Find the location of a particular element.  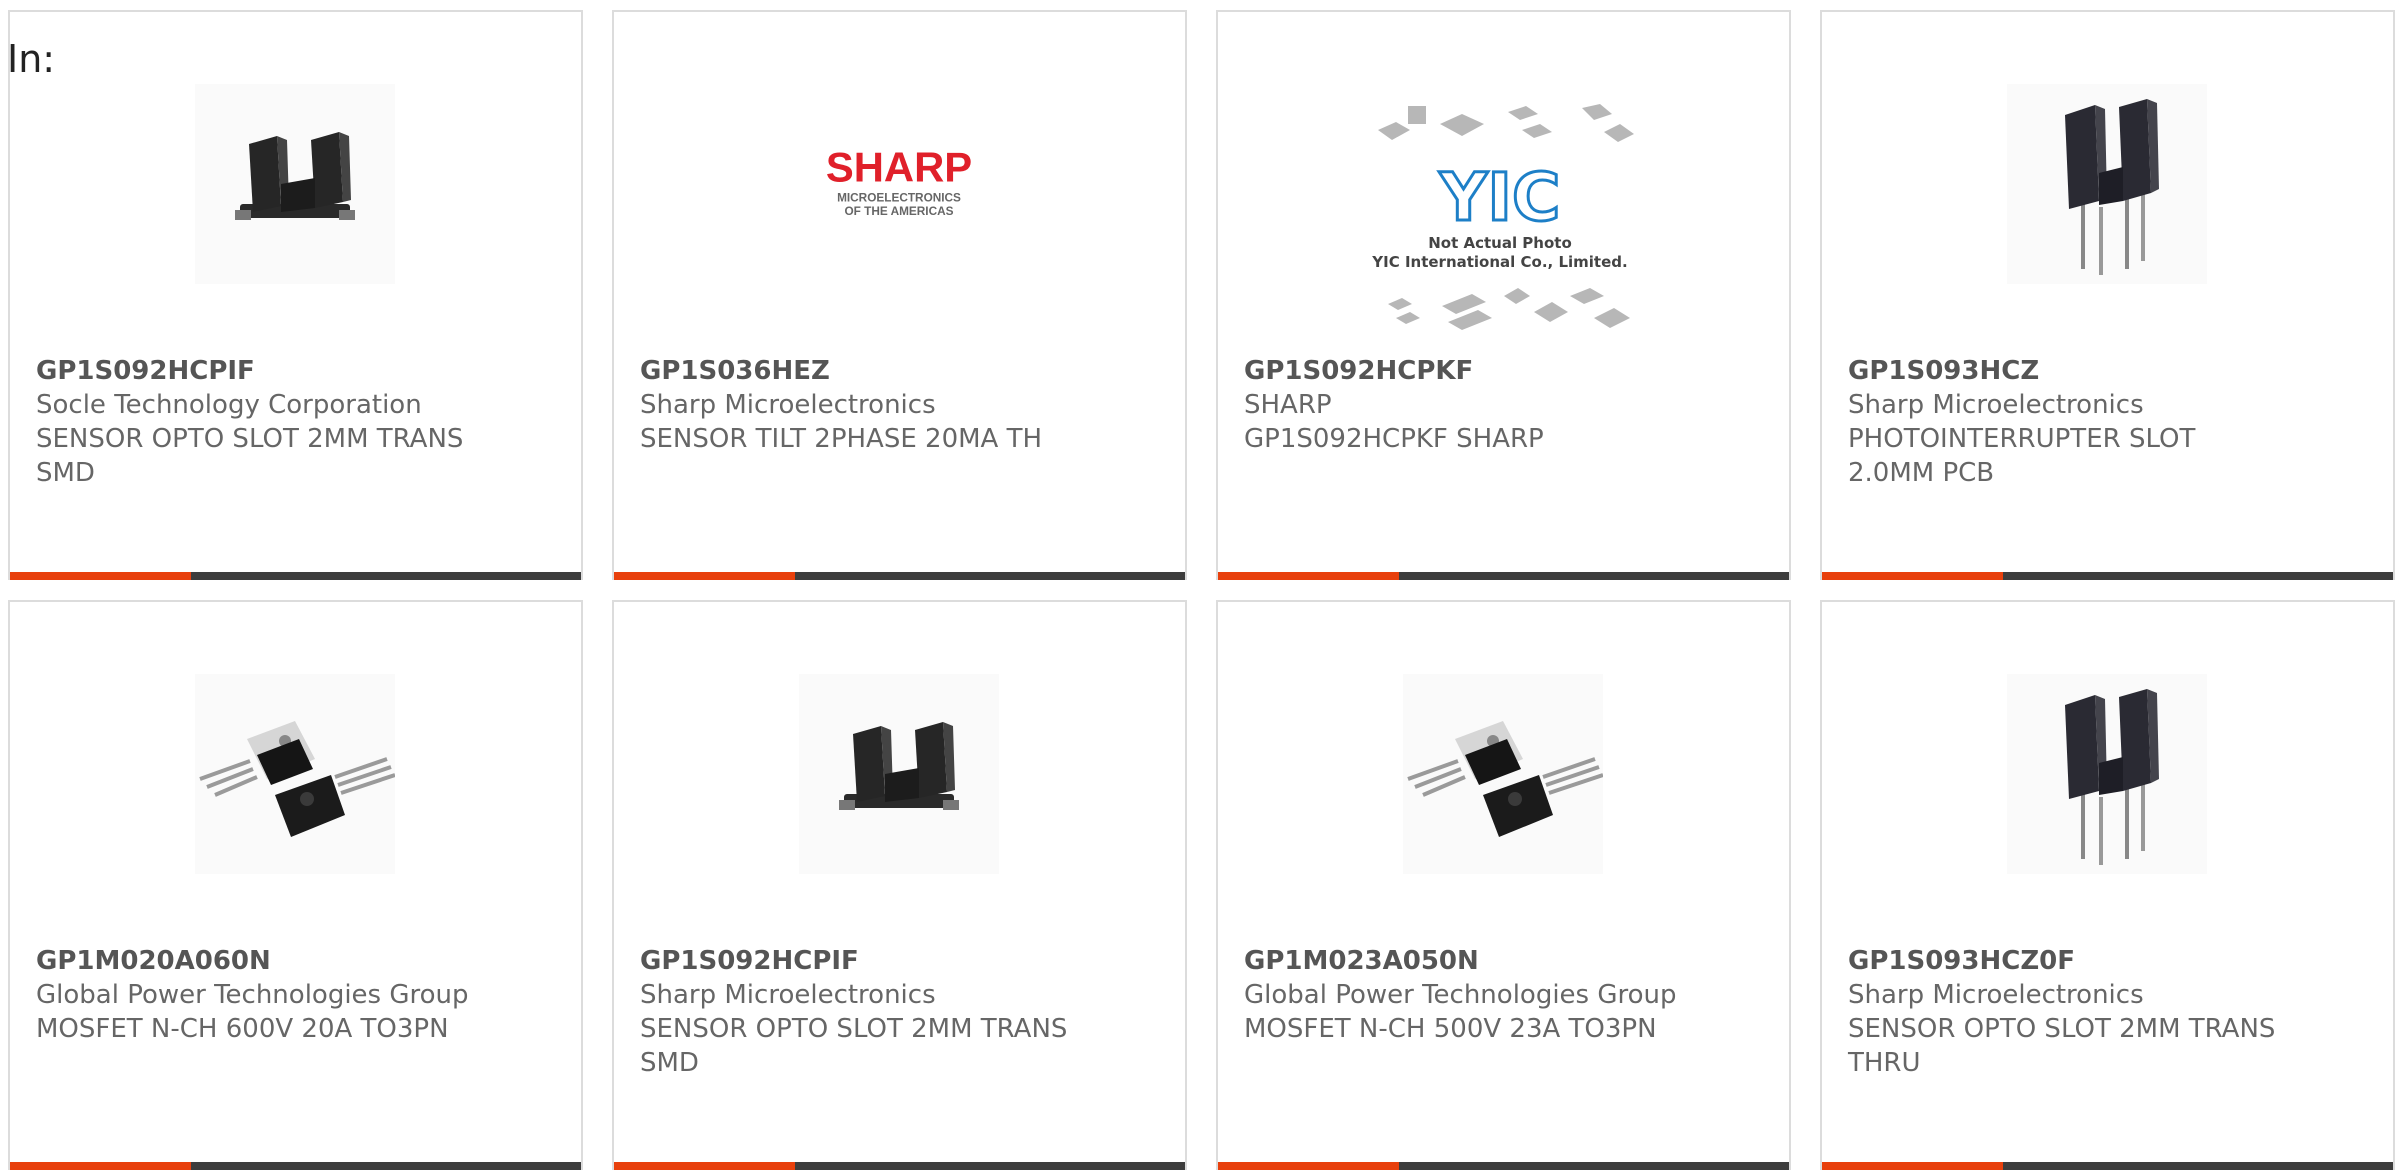

sharp-logo: SHARP MICROELECTRONICS OF THE AMERICAS is located at coordinates (899, 180).